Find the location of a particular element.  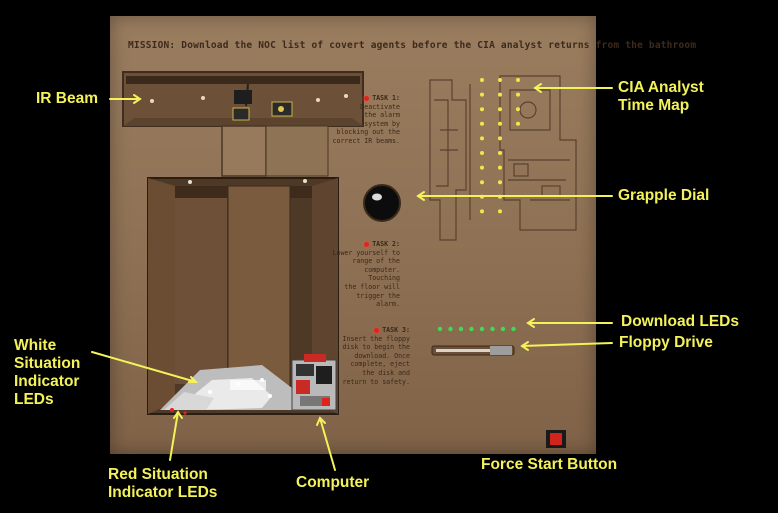

task-1-line: Deactivate is located at coordinates (380, 106).